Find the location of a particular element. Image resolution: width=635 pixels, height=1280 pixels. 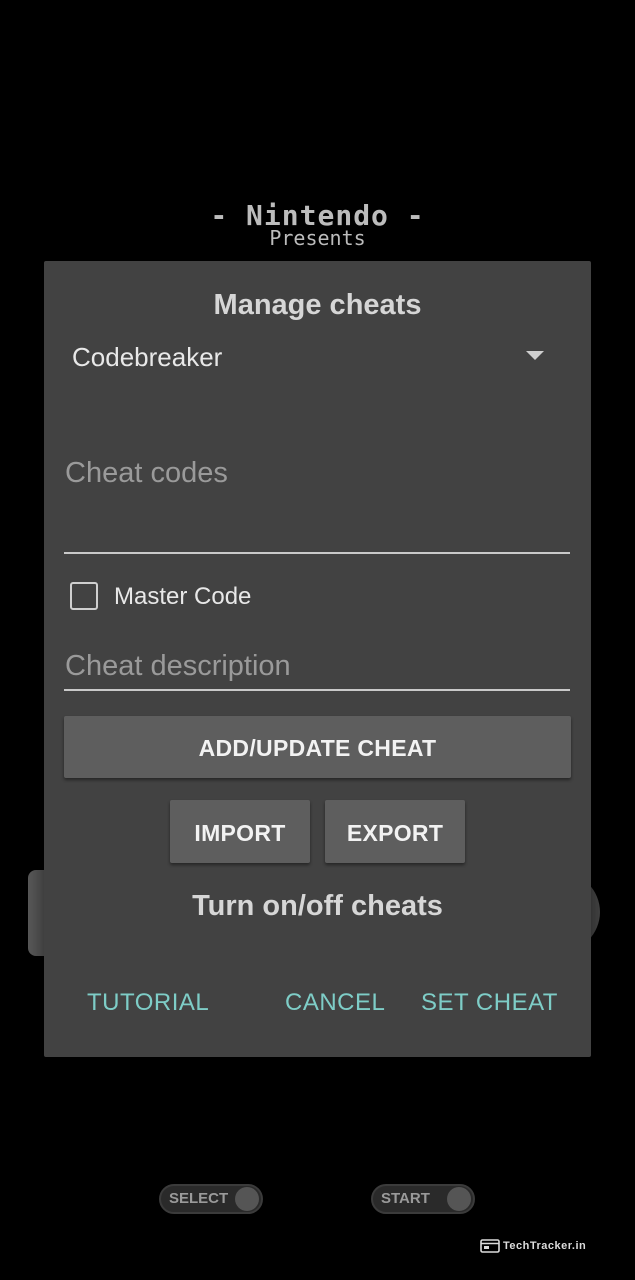

cancel-button: CANCEL is located at coordinates (335, 1003).